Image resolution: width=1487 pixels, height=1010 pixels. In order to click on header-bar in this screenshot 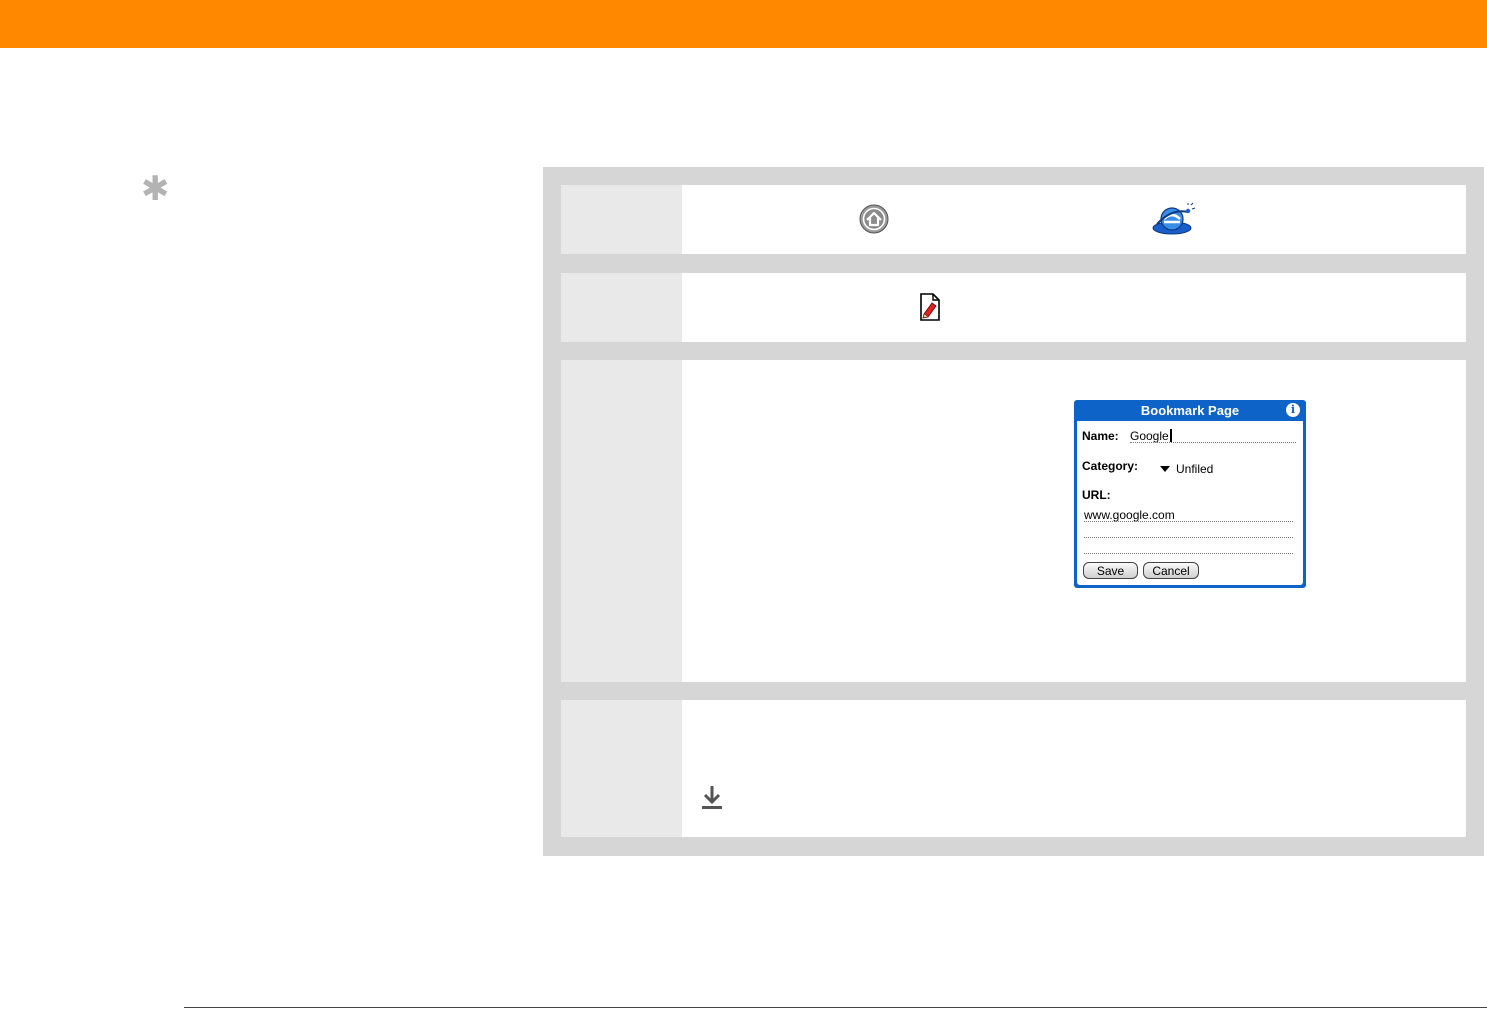, I will do `click(743, 24)`.